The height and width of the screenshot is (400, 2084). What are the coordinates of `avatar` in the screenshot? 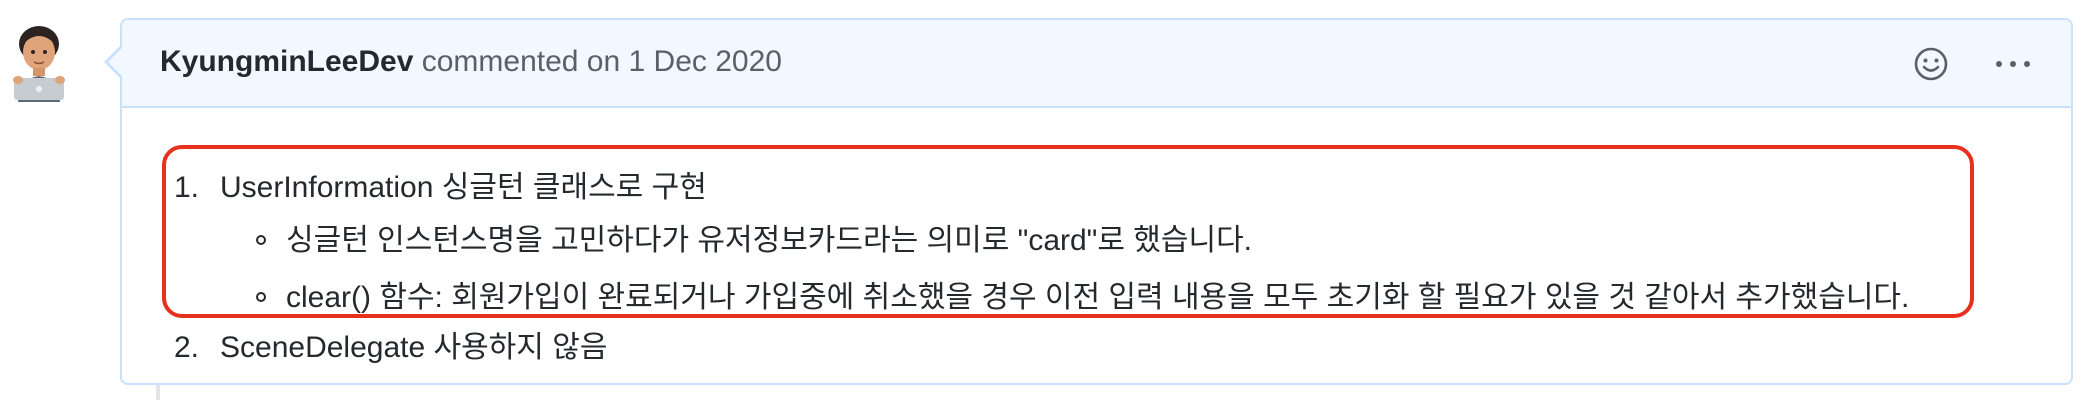 It's located at (39, 62).